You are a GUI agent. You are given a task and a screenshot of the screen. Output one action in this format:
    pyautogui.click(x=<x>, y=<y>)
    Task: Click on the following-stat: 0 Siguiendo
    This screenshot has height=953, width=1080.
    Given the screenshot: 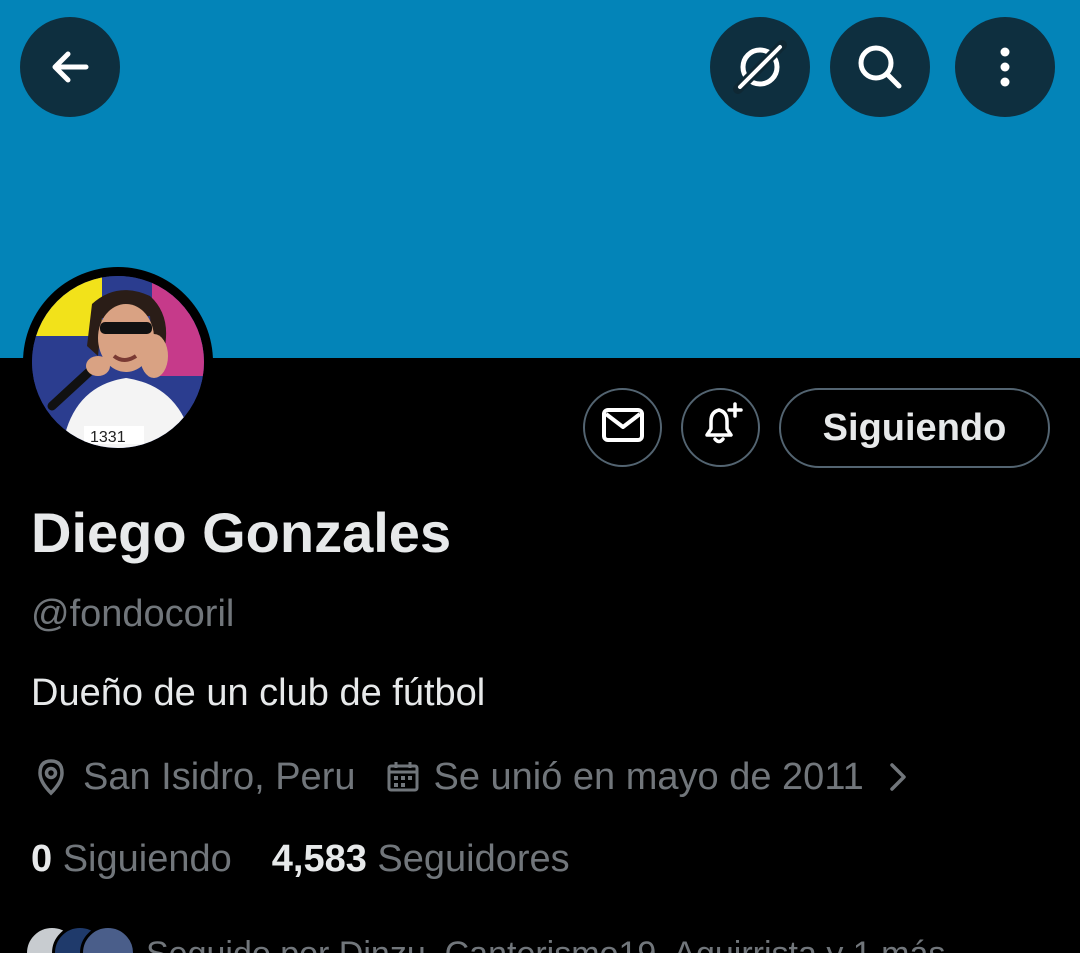 What is the action you would take?
    pyautogui.click(x=131, y=859)
    